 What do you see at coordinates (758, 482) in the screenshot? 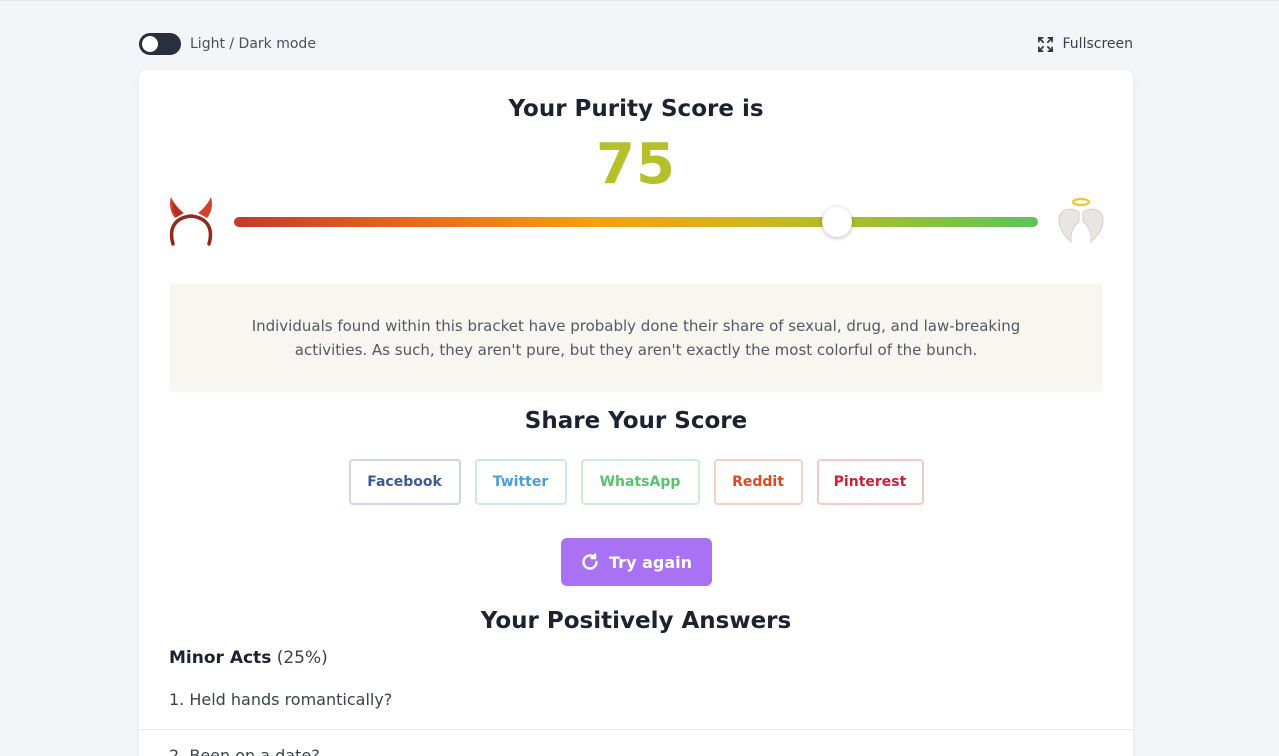
I see `share-reddit-button: Reddit` at bounding box center [758, 482].